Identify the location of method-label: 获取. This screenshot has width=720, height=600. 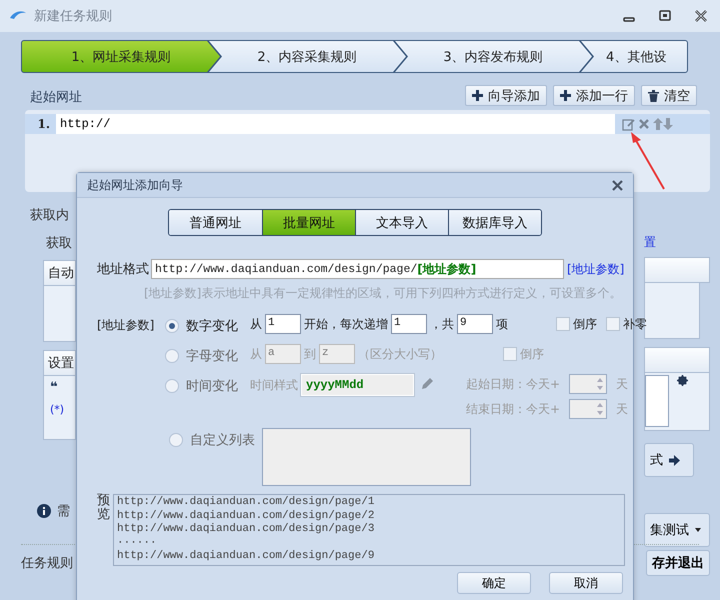
(59, 243).